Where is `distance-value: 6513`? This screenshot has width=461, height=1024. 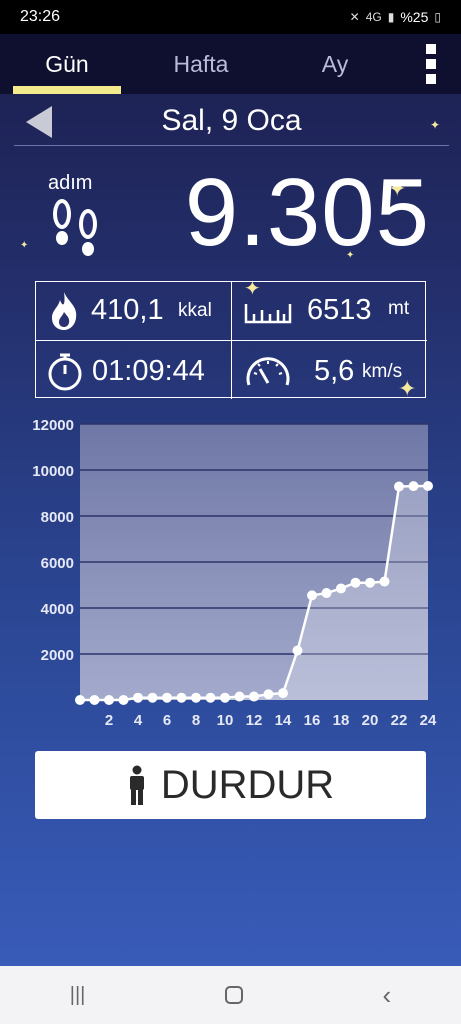 distance-value: 6513 is located at coordinates (339, 310).